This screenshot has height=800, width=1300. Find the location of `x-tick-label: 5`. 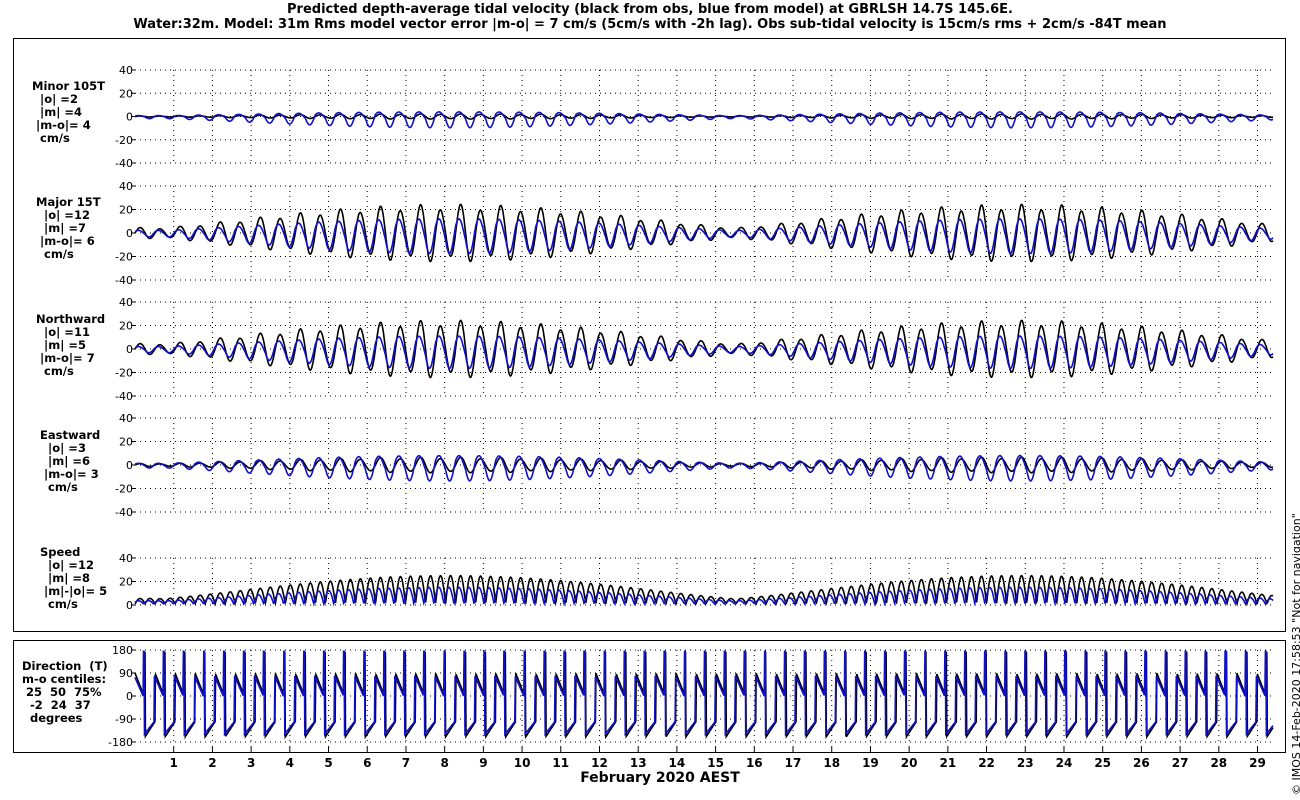

x-tick-label: 5 is located at coordinates (328, 763).